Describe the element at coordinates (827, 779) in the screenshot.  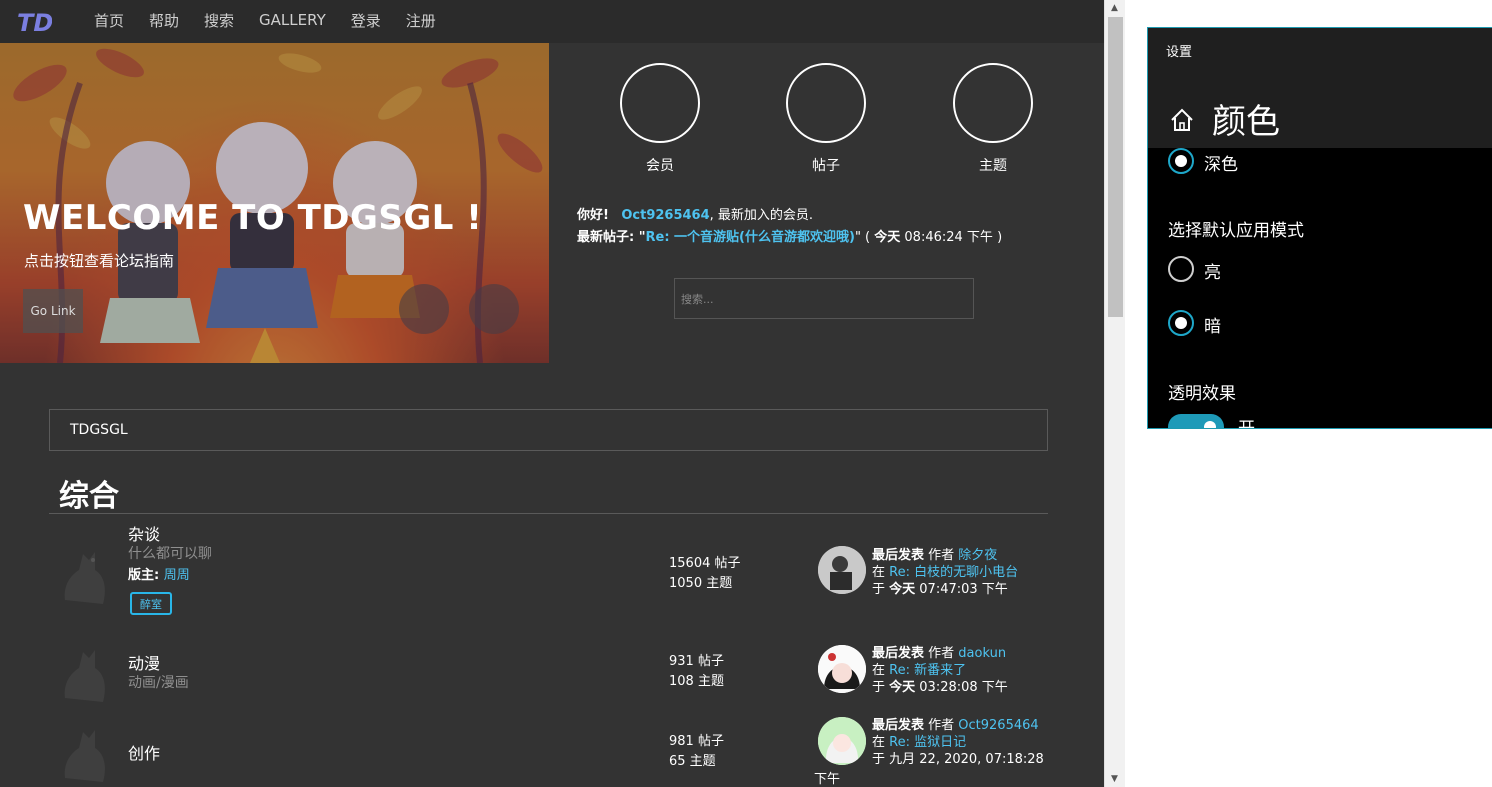
I see `time-tail: 下午` at that location.